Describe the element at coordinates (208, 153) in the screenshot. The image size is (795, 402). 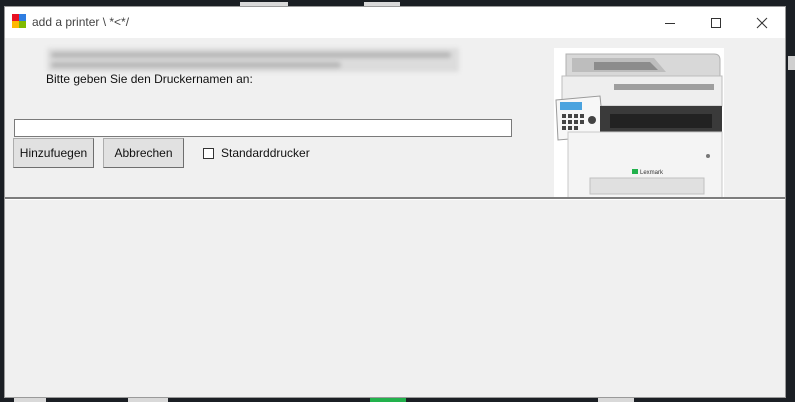
I see `default-printer-checkbox` at that location.